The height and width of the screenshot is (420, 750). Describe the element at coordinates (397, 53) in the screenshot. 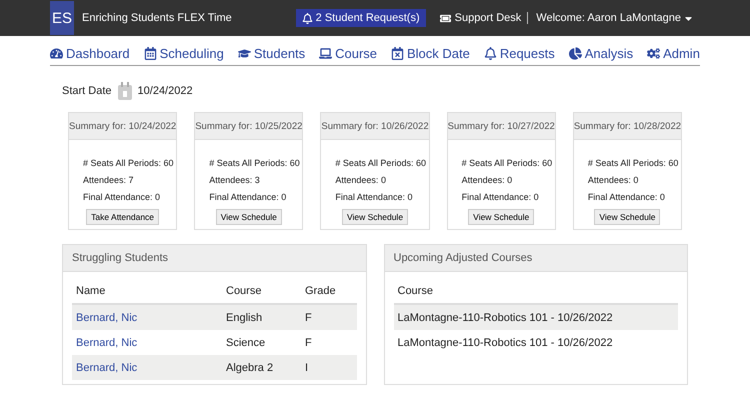

I see `calendar-x-icon` at that location.